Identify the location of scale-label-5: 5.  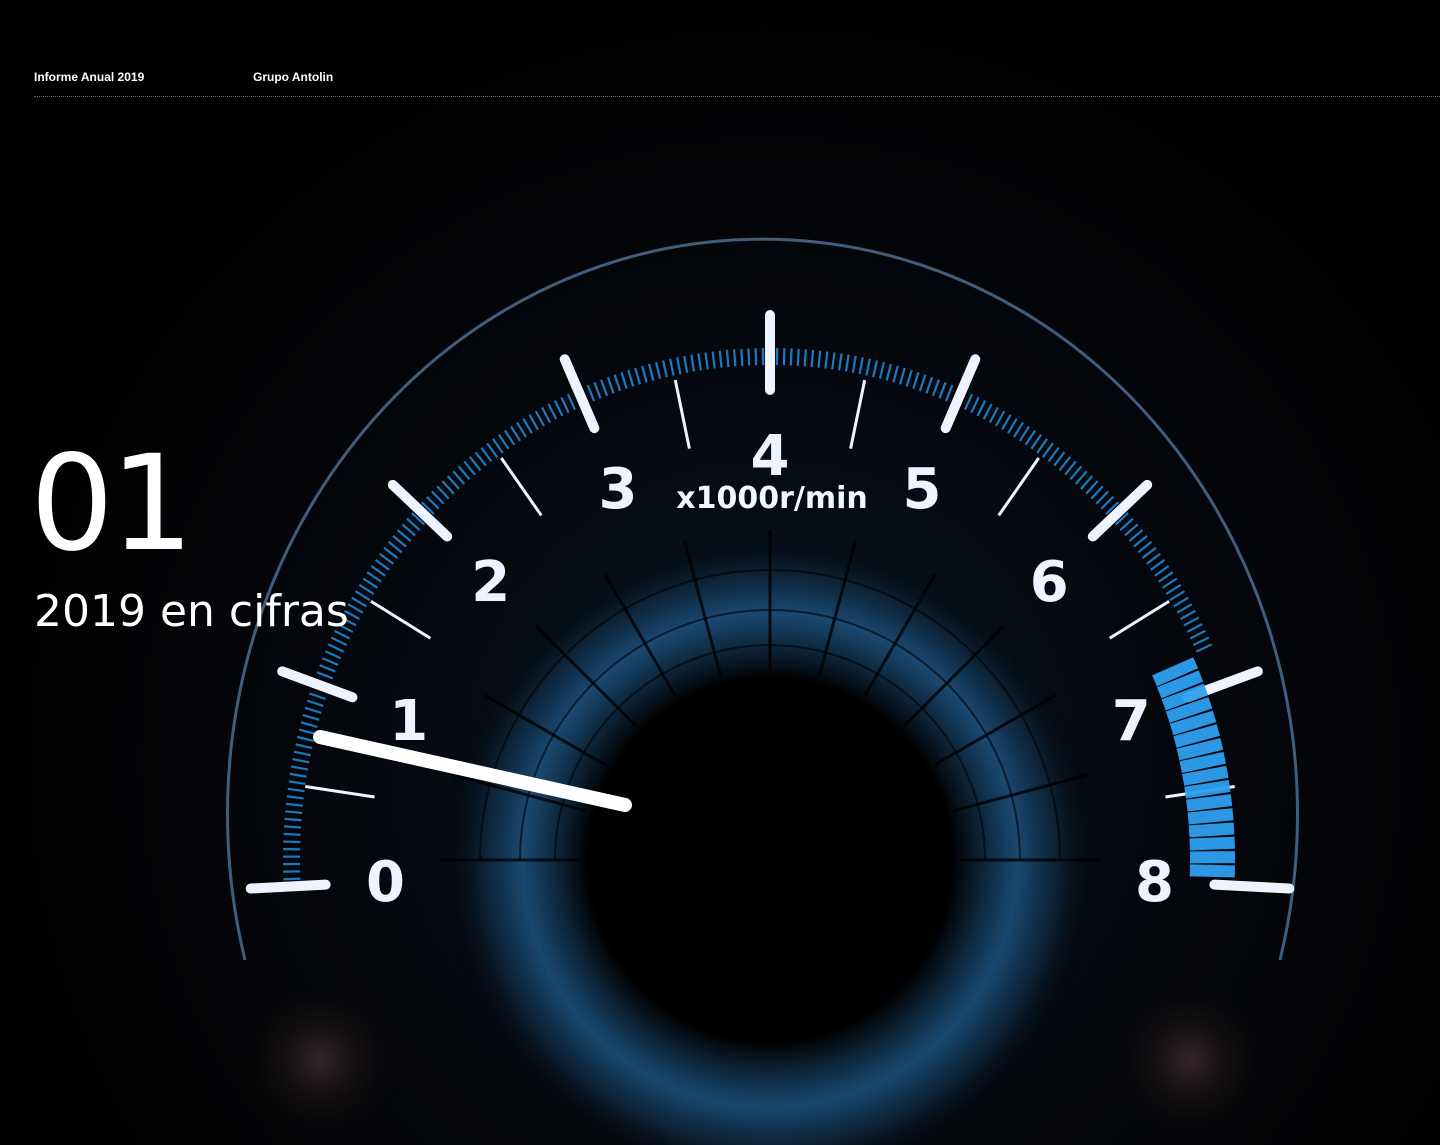
(921, 489).